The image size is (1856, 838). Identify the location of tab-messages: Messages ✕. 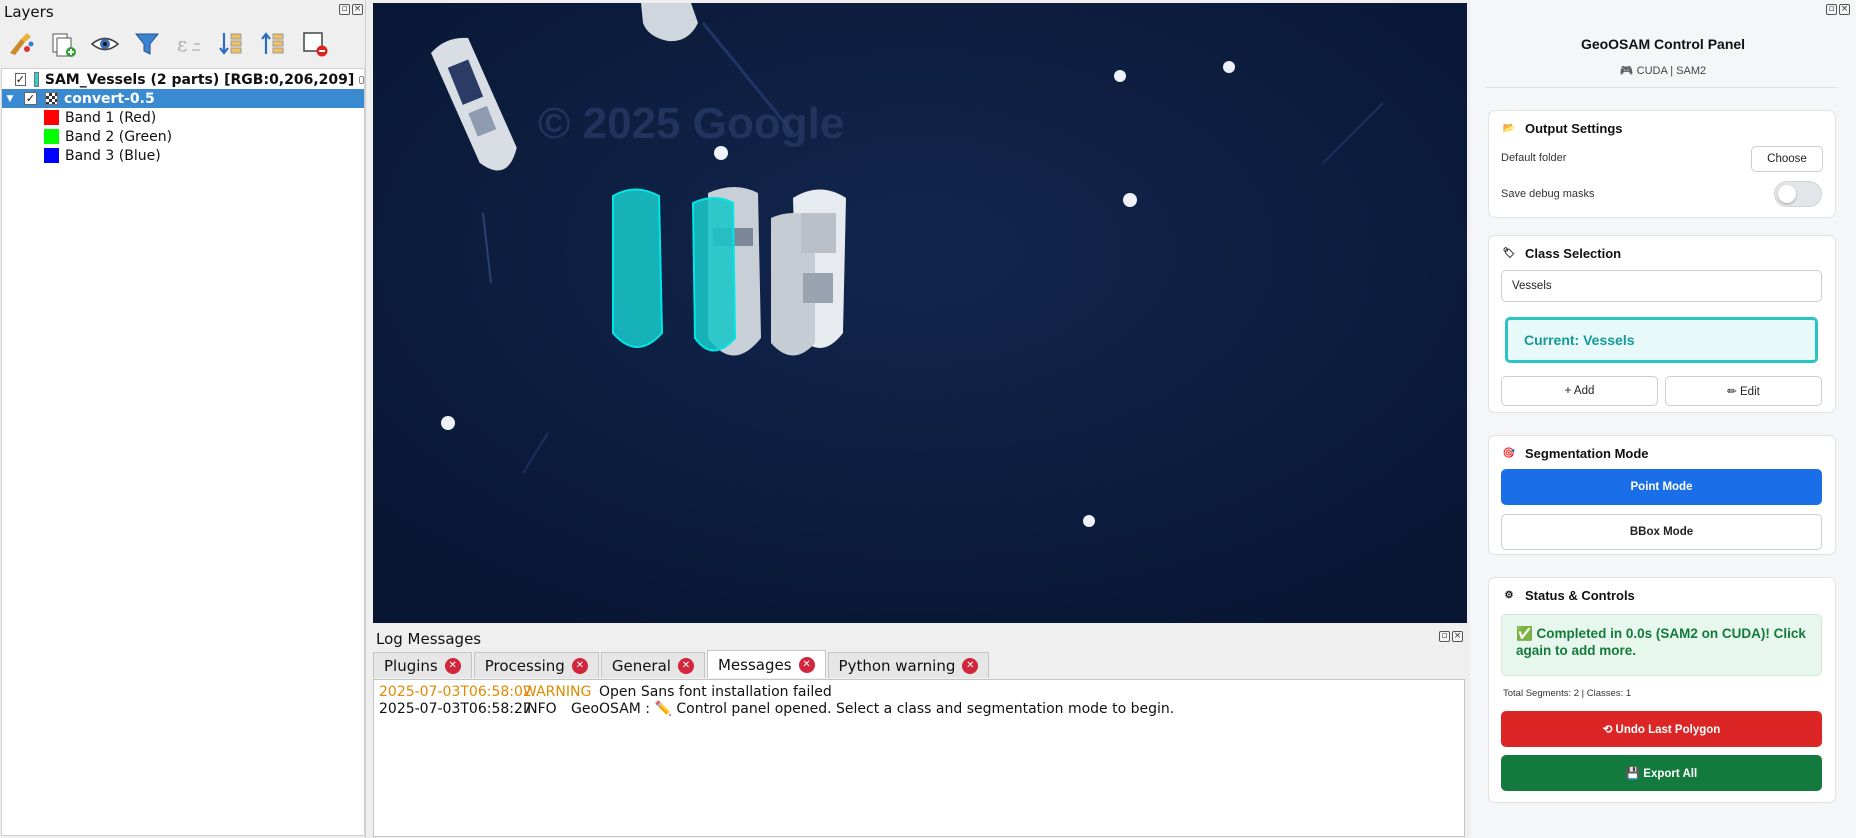
(766, 664).